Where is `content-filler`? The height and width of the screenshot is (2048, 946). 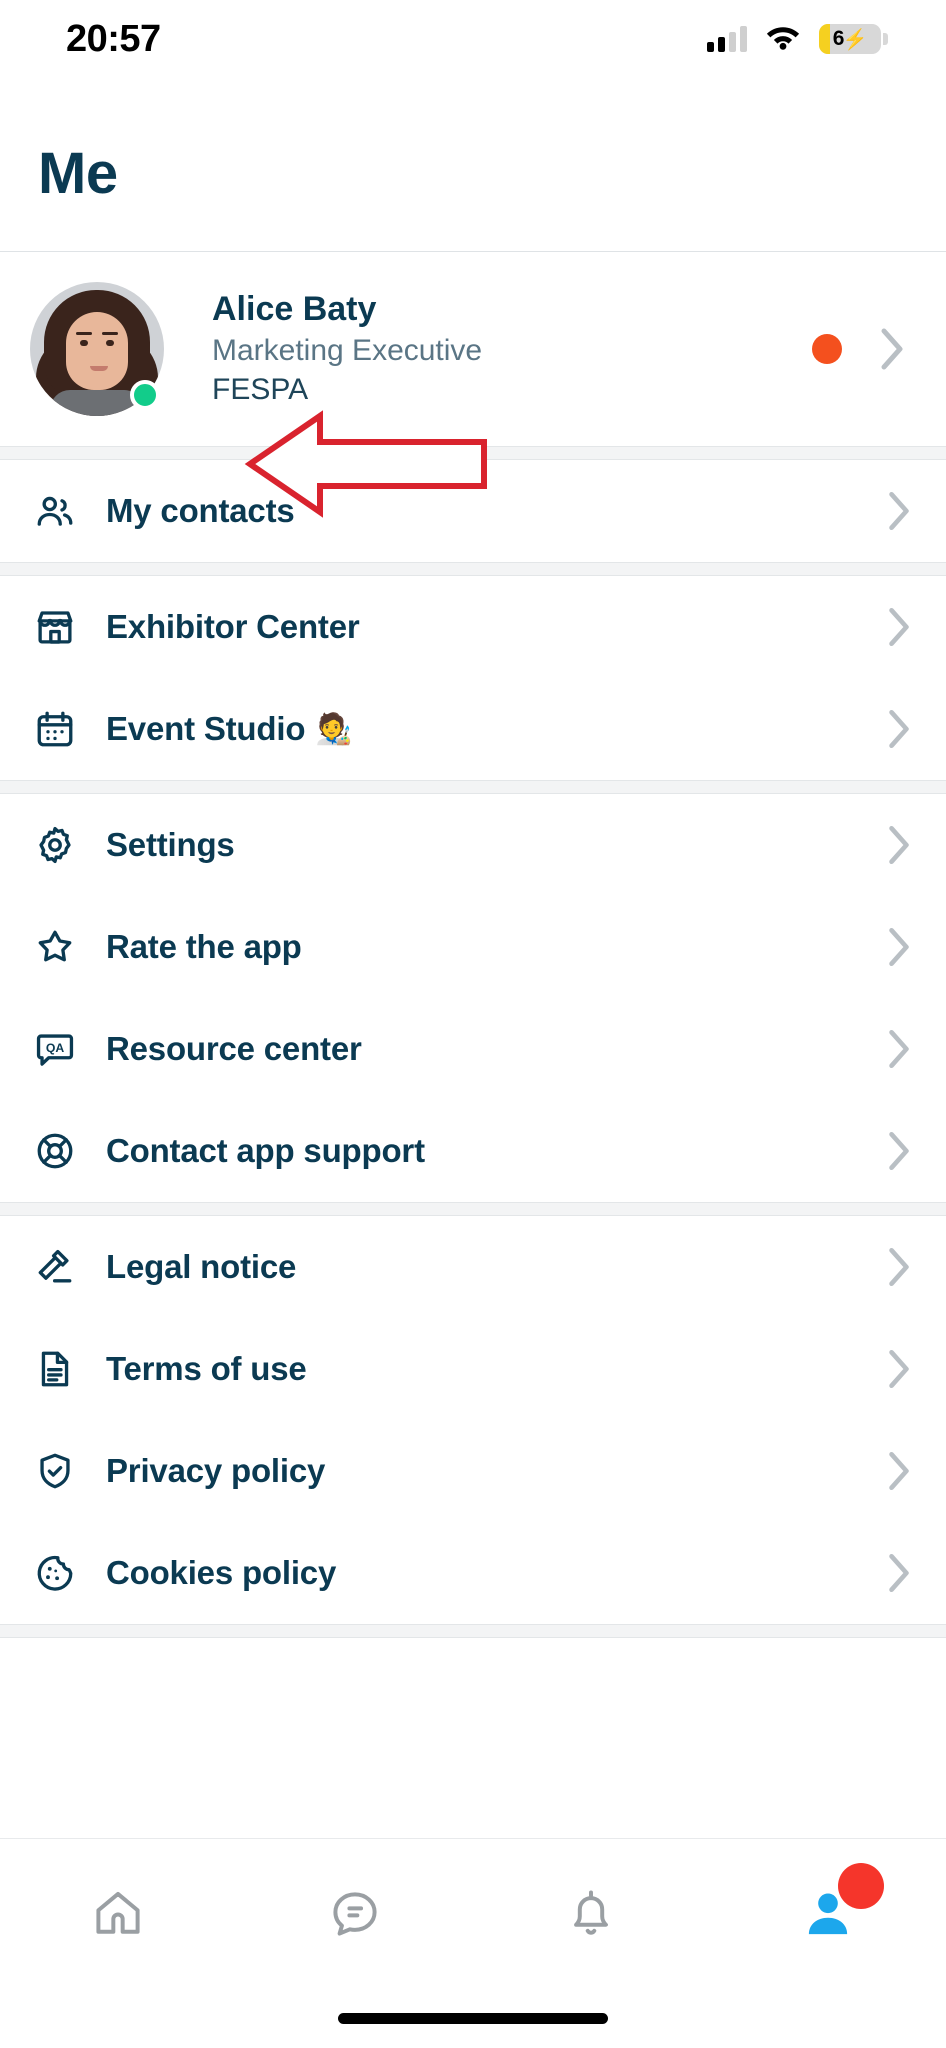 content-filler is located at coordinates (473, 1738).